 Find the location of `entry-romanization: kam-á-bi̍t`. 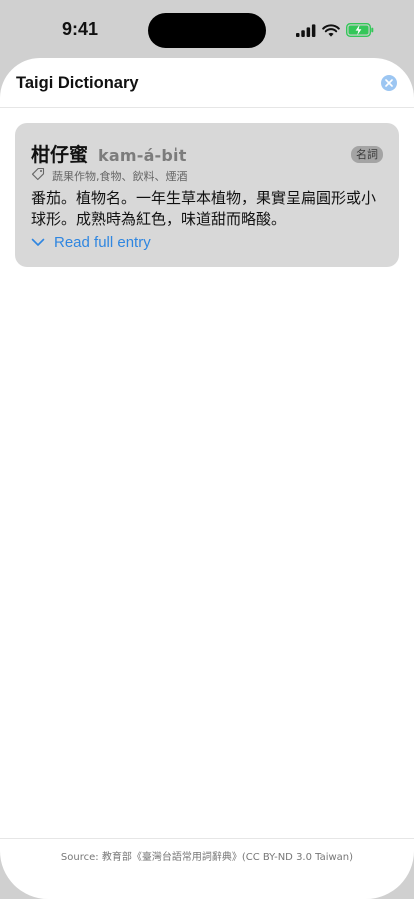

entry-romanization: kam-á-bi̍t is located at coordinates (142, 155).